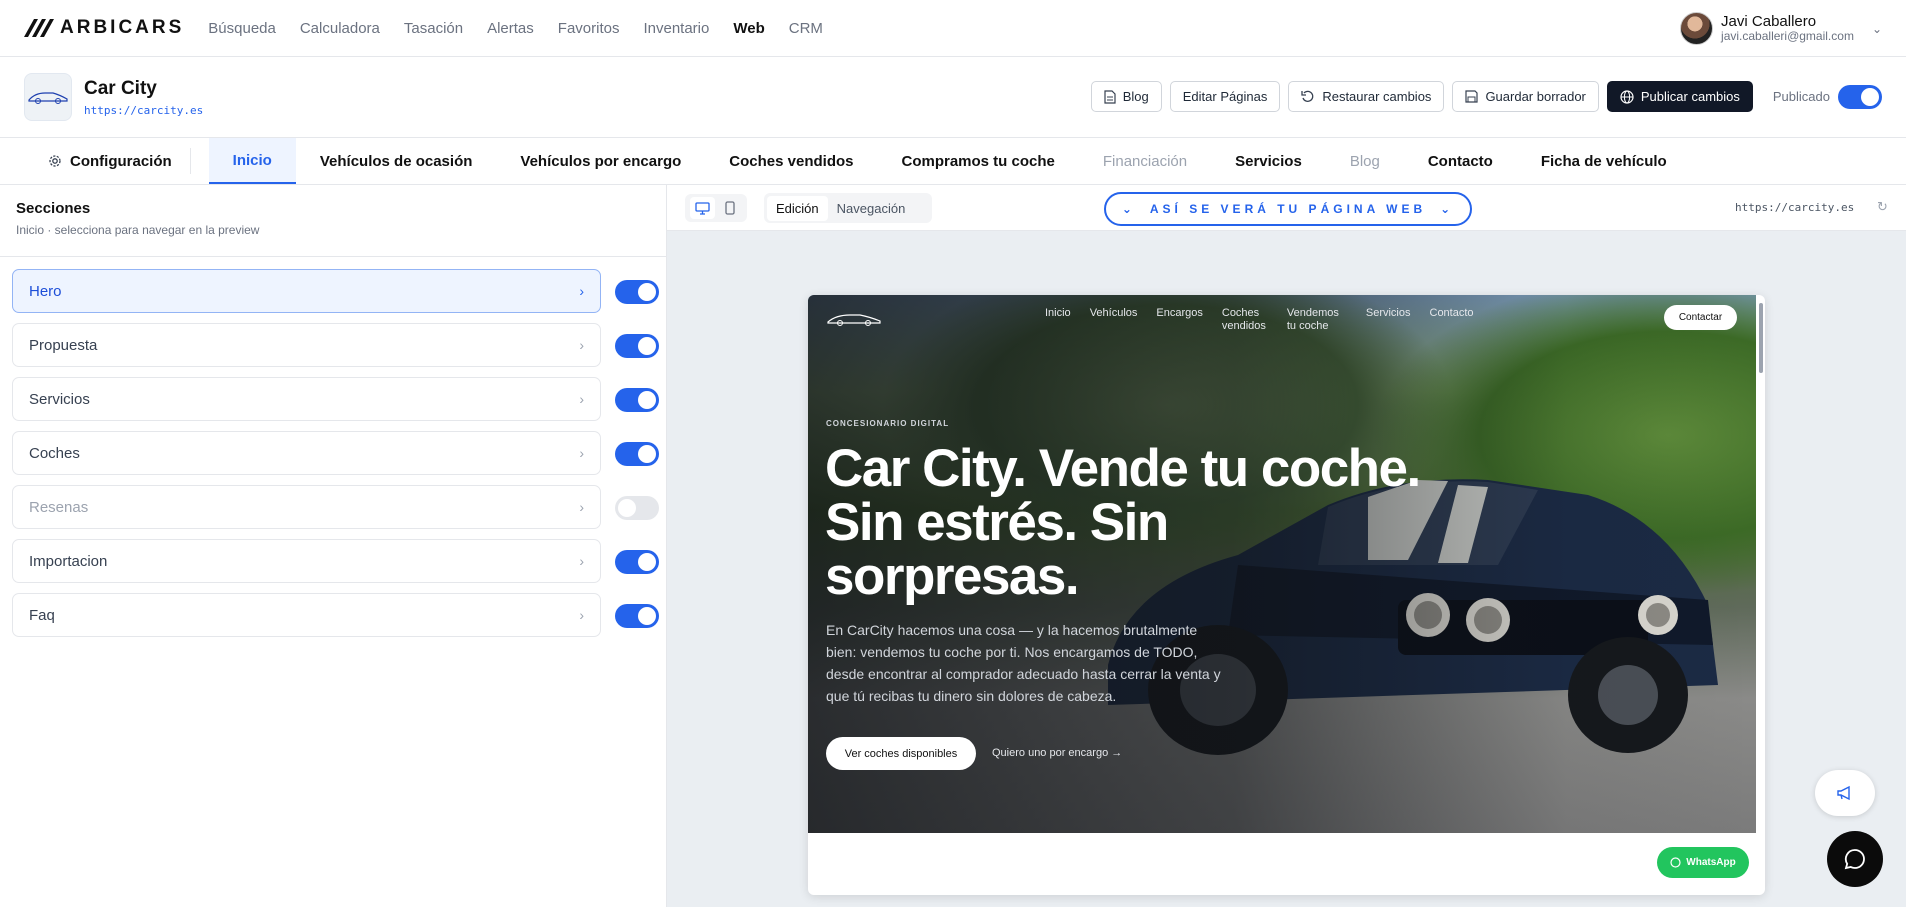  I want to click on refresh-icon: ↻, so click(1882, 207).